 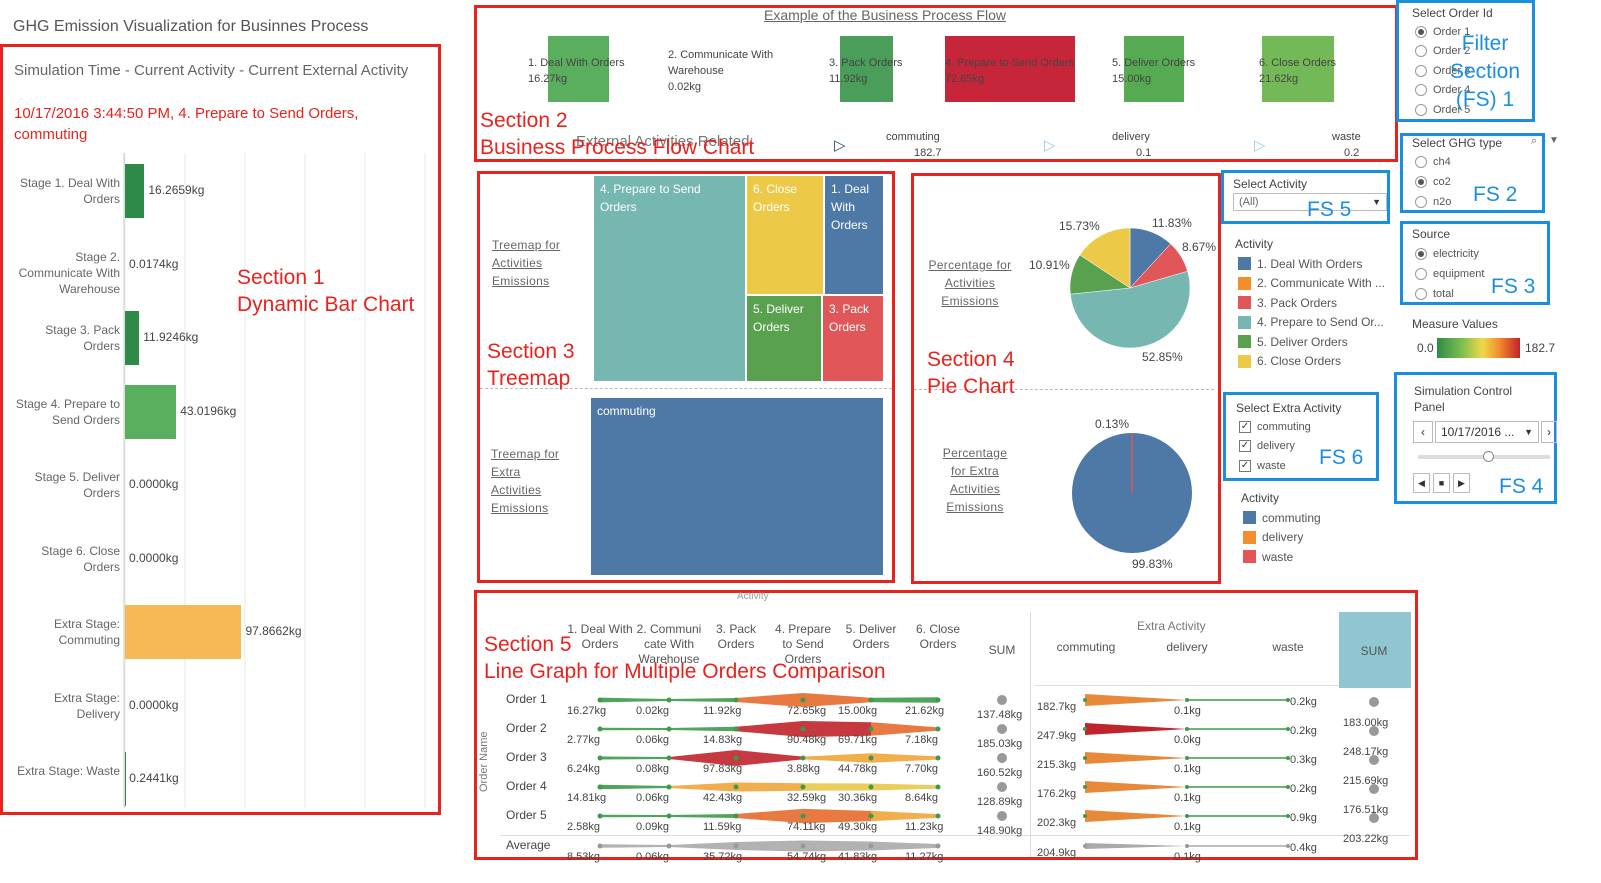 I want to click on legend-item: waste, so click(x=1282, y=557).